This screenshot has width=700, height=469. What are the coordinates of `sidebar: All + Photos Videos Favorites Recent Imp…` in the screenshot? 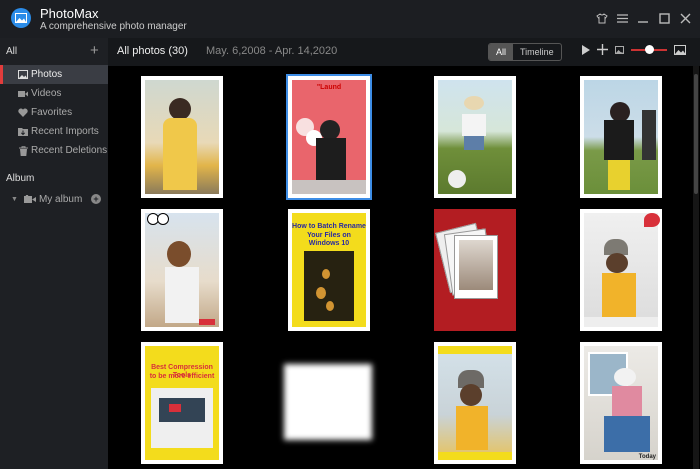 It's located at (54, 253).